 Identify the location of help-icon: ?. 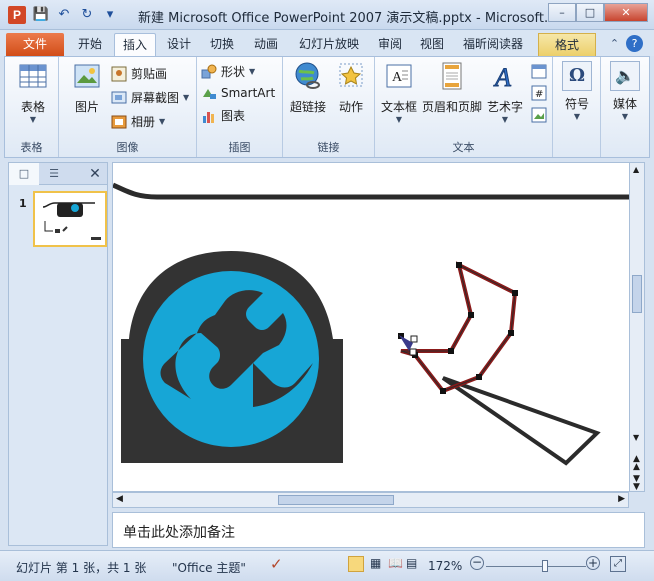
(634, 43).